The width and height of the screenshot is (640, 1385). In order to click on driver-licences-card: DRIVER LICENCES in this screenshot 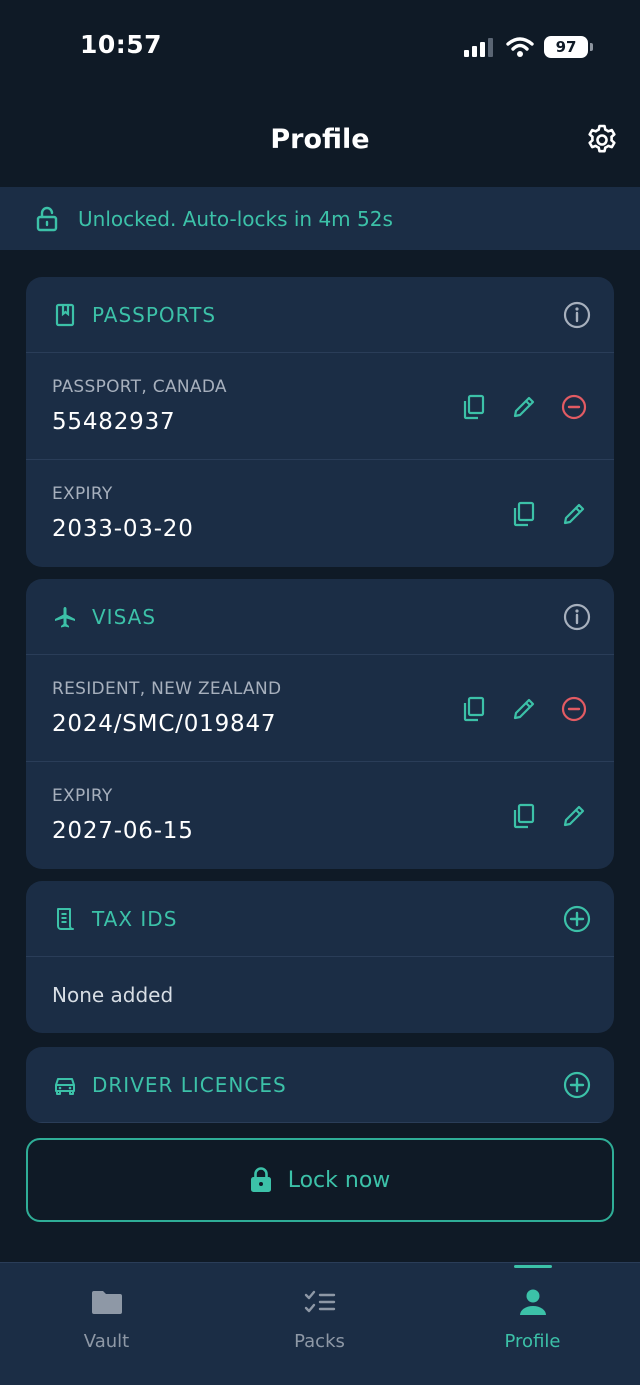, I will do `click(320, 1085)`.